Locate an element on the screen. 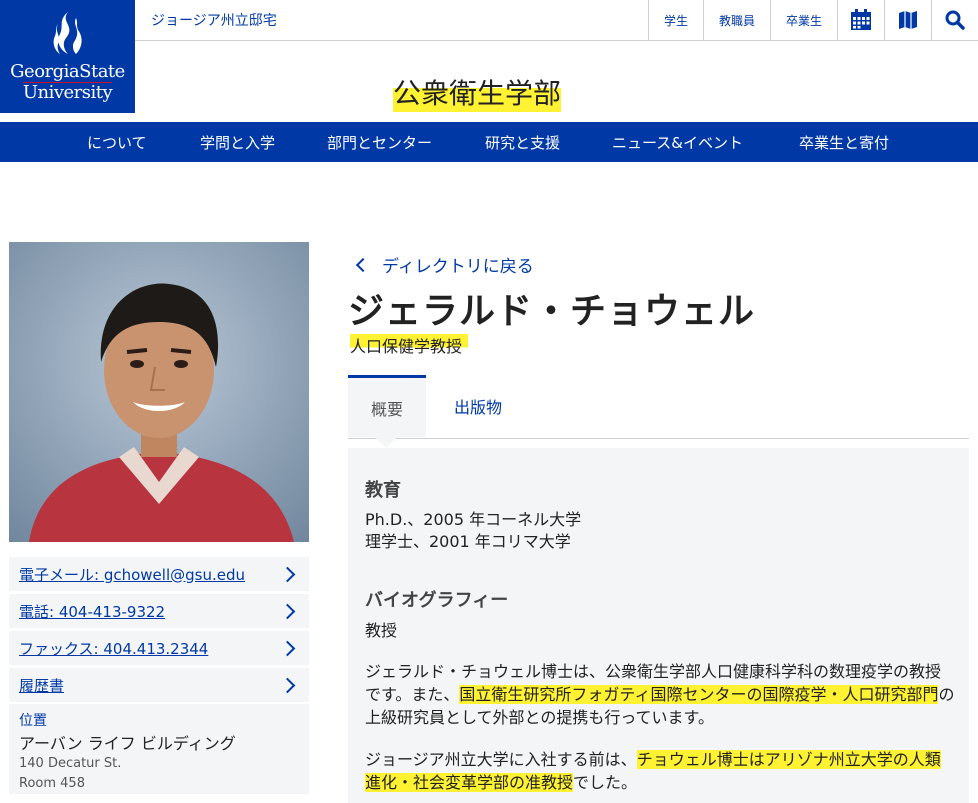  students-link: 学生 is located at coordinates (675, 20).